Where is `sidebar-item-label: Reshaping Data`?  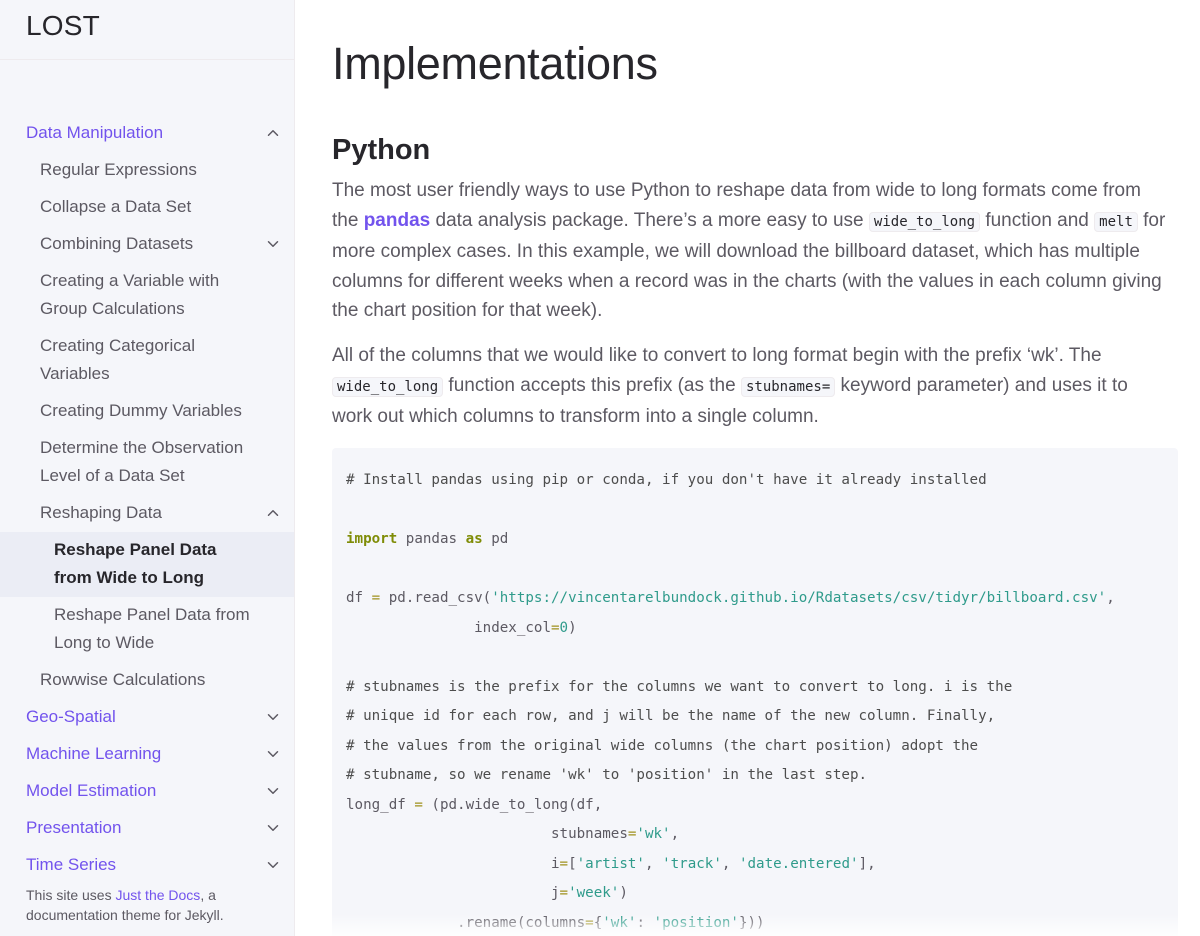 sidebar-item-label: Reshaping Data is located at coordinates (101, 512).